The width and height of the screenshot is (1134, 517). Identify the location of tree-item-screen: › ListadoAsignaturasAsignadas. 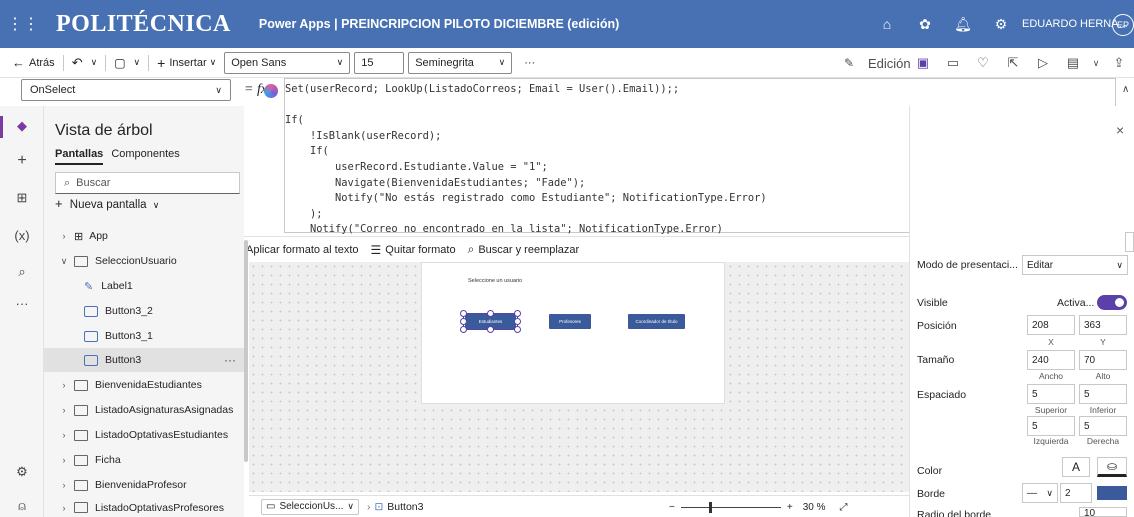
(144, 410).